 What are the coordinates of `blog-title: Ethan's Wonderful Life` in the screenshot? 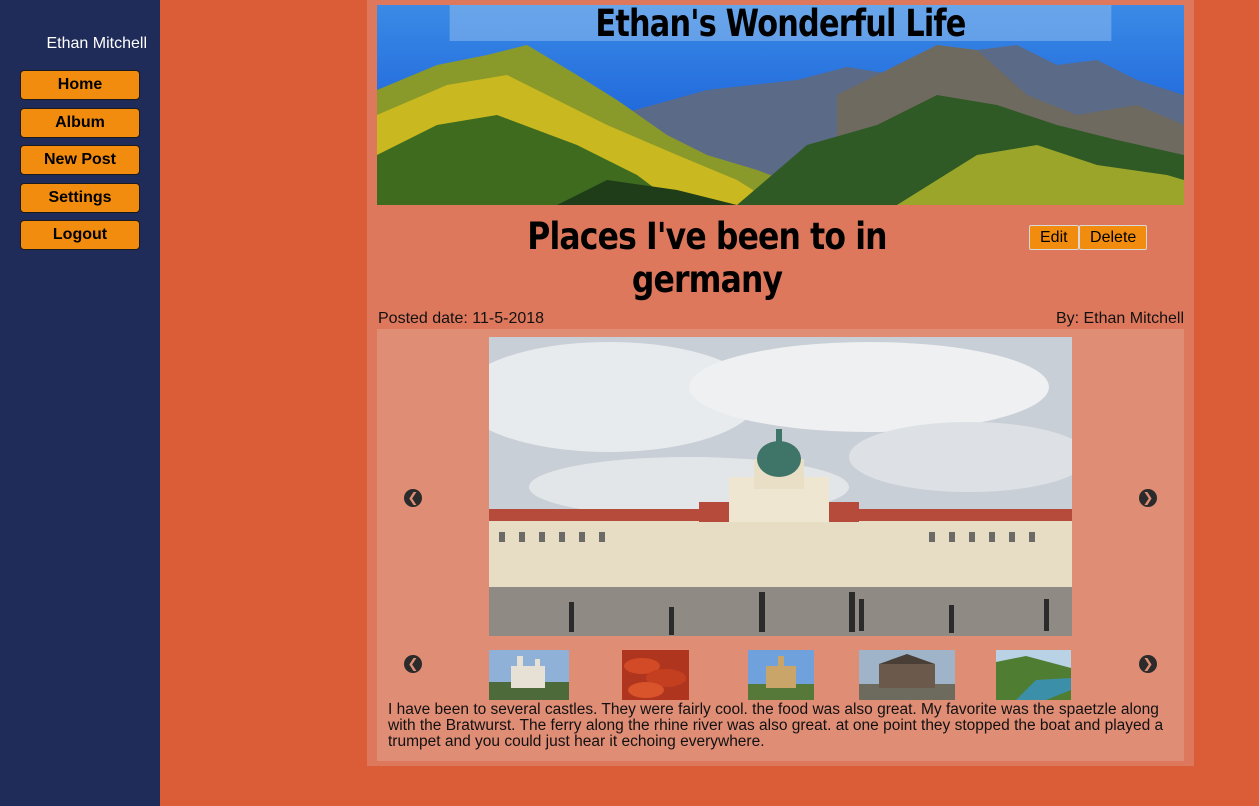 It's located at (780, 24).